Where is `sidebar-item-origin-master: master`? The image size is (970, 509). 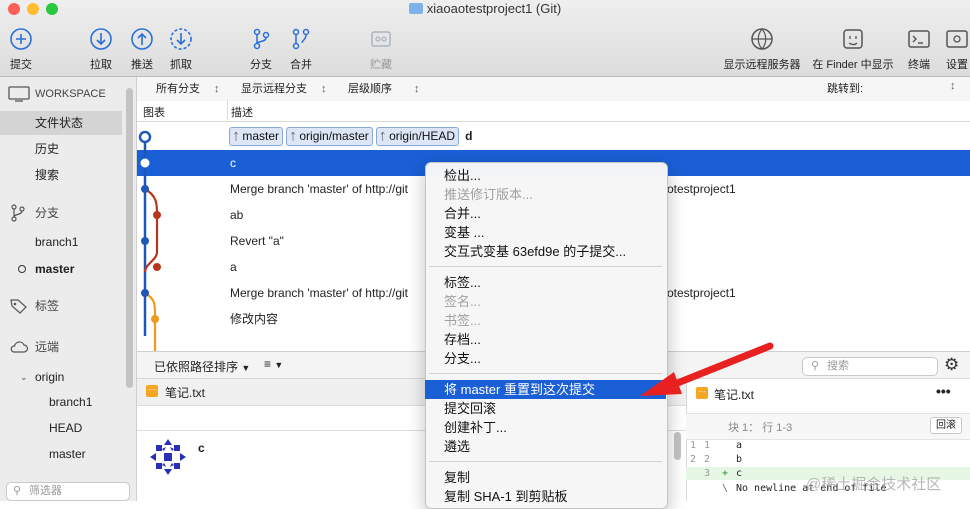
sidebar-item-origin-master: master is located at coordinates (61, 454).